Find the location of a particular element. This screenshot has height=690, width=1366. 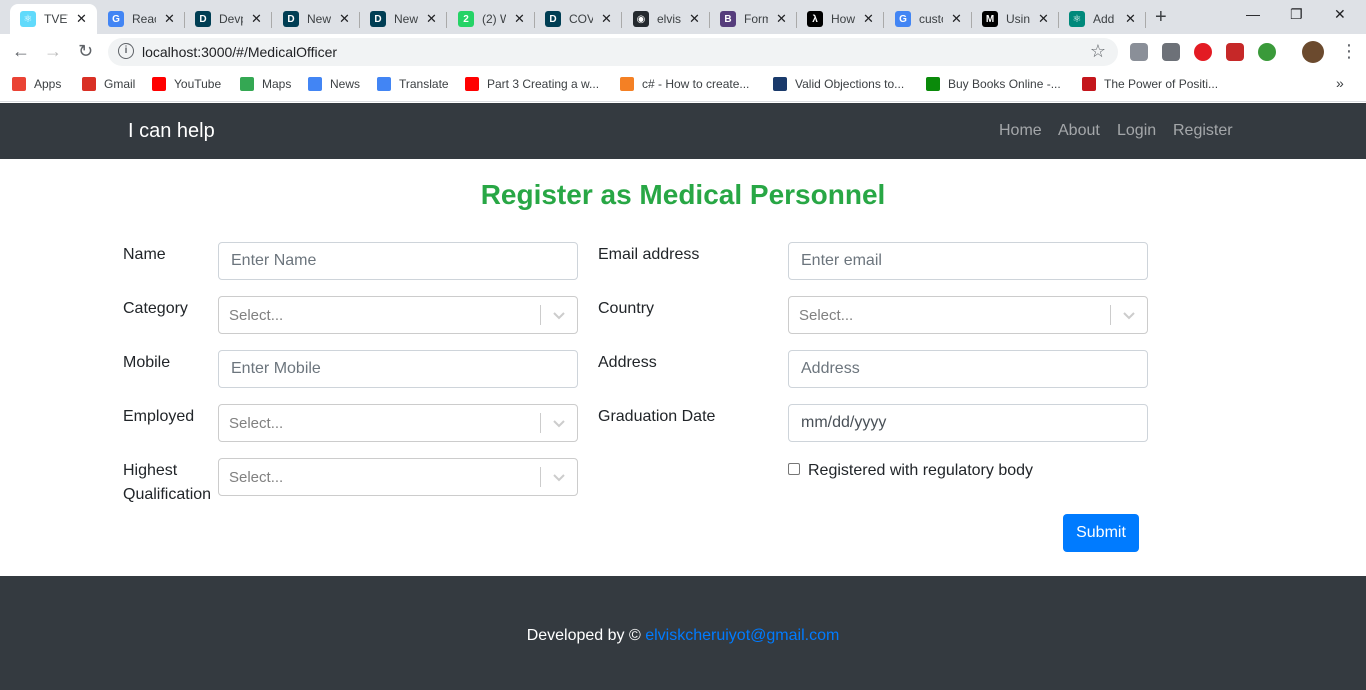

shield-extension-icon is located at coordinates (1139, 52).